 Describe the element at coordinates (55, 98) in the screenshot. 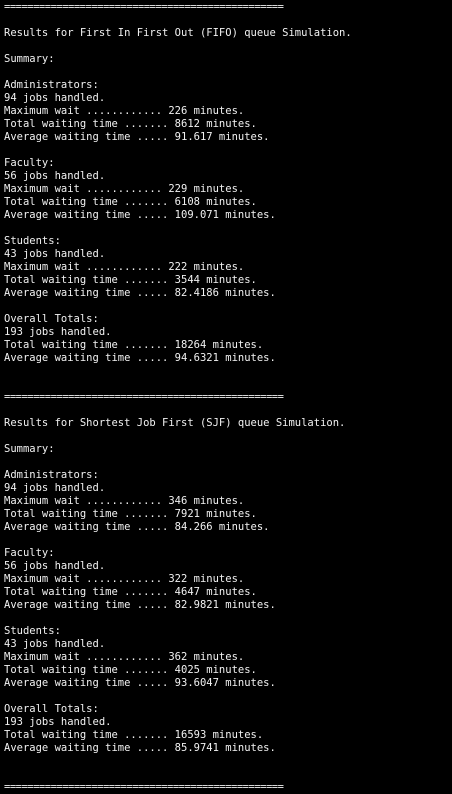

I see `fifo-admin-jobs: 94 jobs handled.` at that location.